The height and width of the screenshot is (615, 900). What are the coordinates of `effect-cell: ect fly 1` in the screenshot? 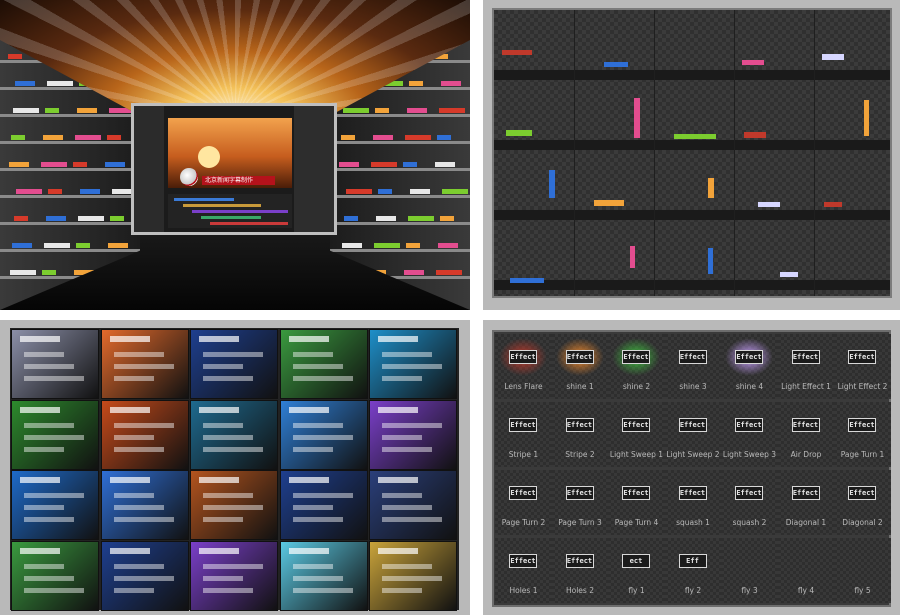 It's located at (636, 570).